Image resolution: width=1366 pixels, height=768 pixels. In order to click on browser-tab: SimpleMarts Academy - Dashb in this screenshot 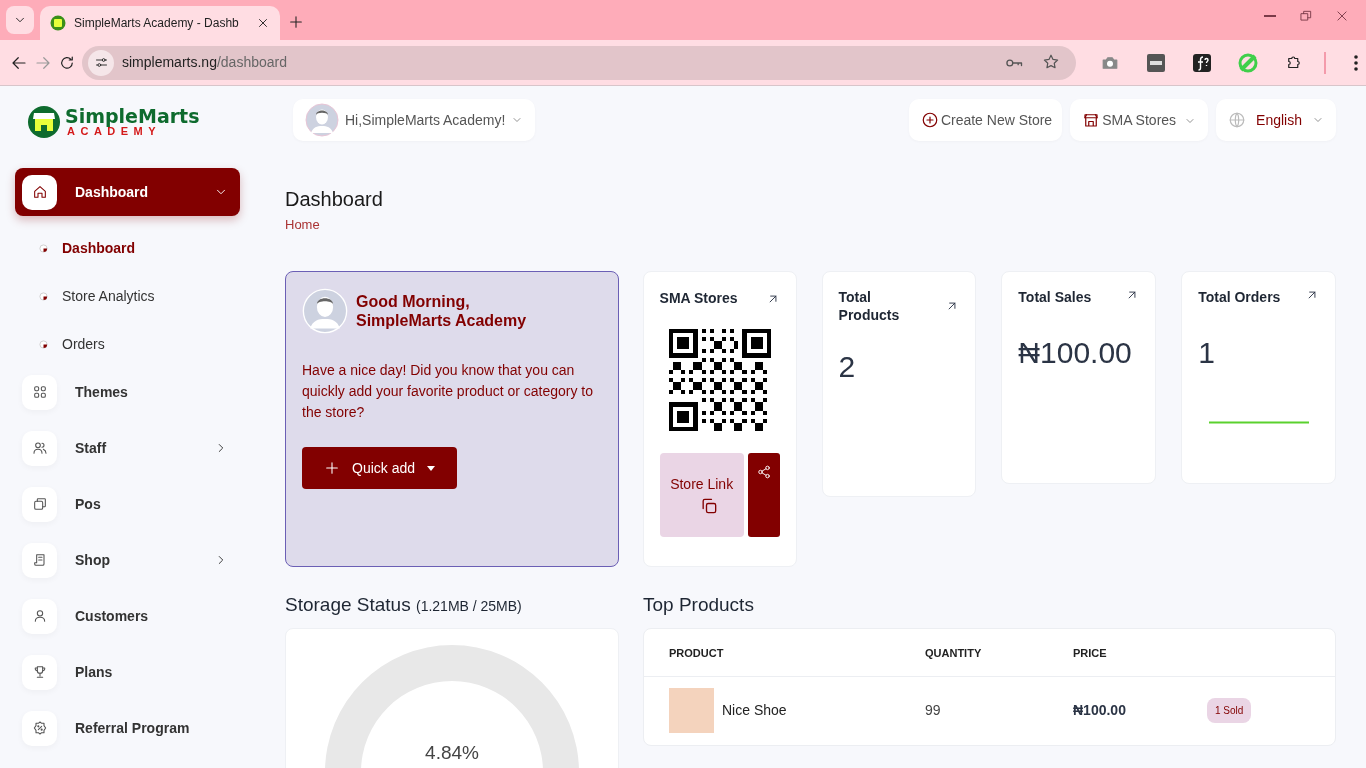, I will do `click(160, 23)`.